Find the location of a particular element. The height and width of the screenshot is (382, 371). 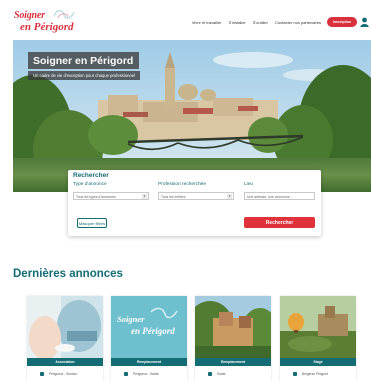

card-location-row: Périgueux - Sarlat is located at coordinates (149, 374).